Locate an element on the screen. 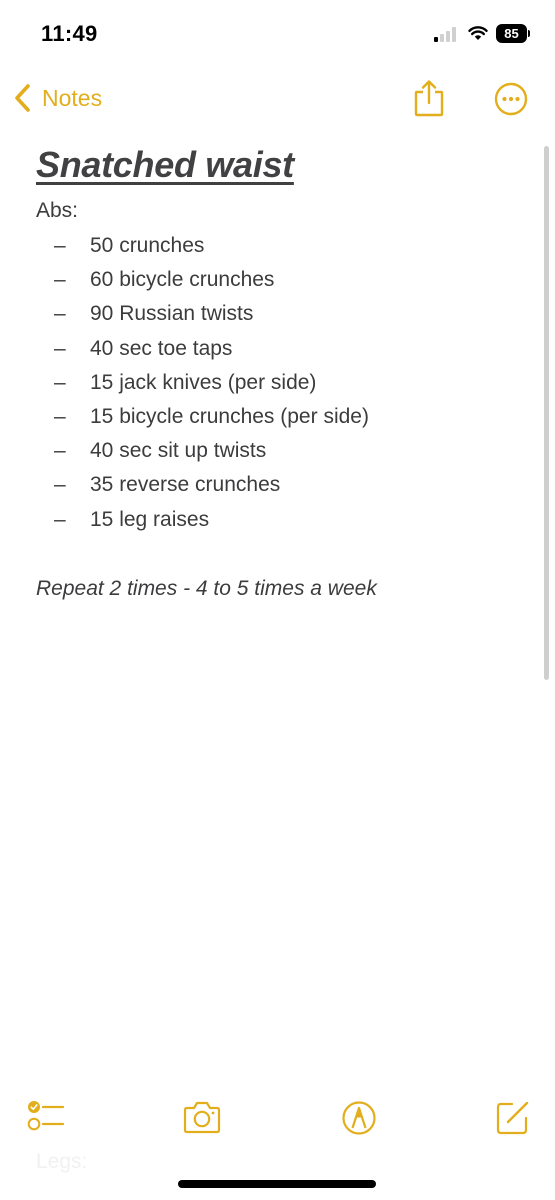  list-item: –40 sec sit up twists is located at coordinates (276, 451).